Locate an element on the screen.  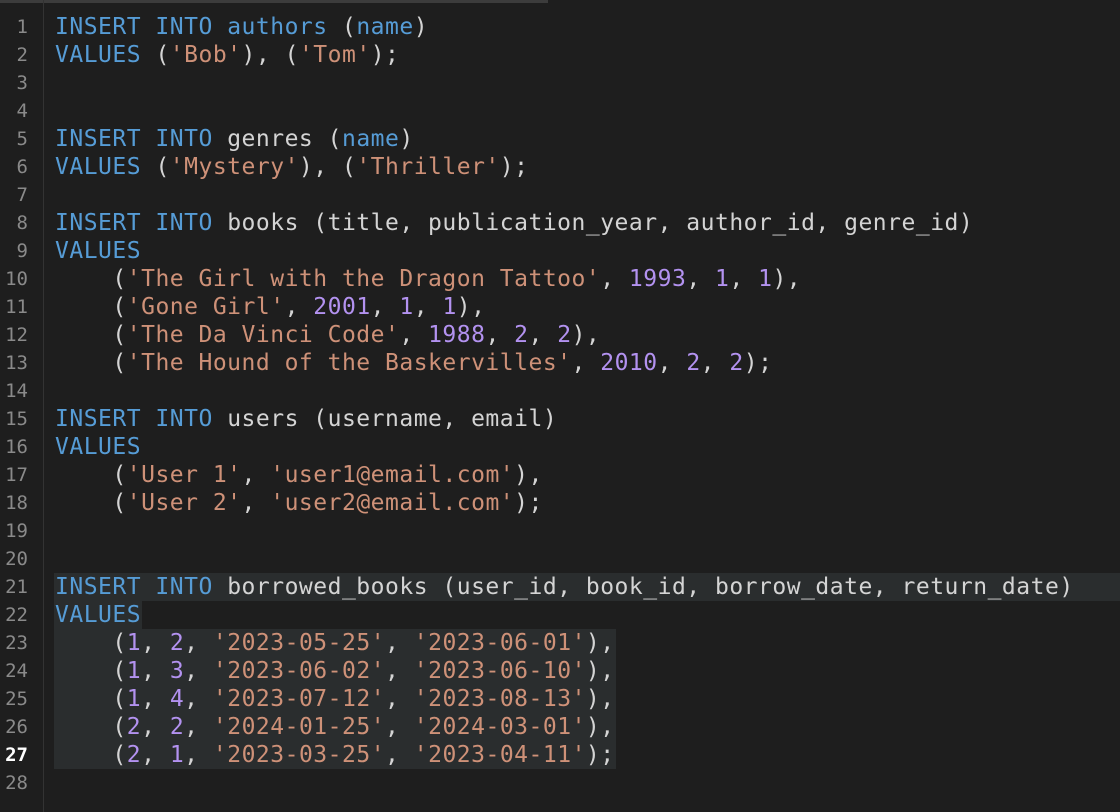
code-text: (1, 4, '2023-07-12', '2023-08-13'), is located at coordinates (335, 699).